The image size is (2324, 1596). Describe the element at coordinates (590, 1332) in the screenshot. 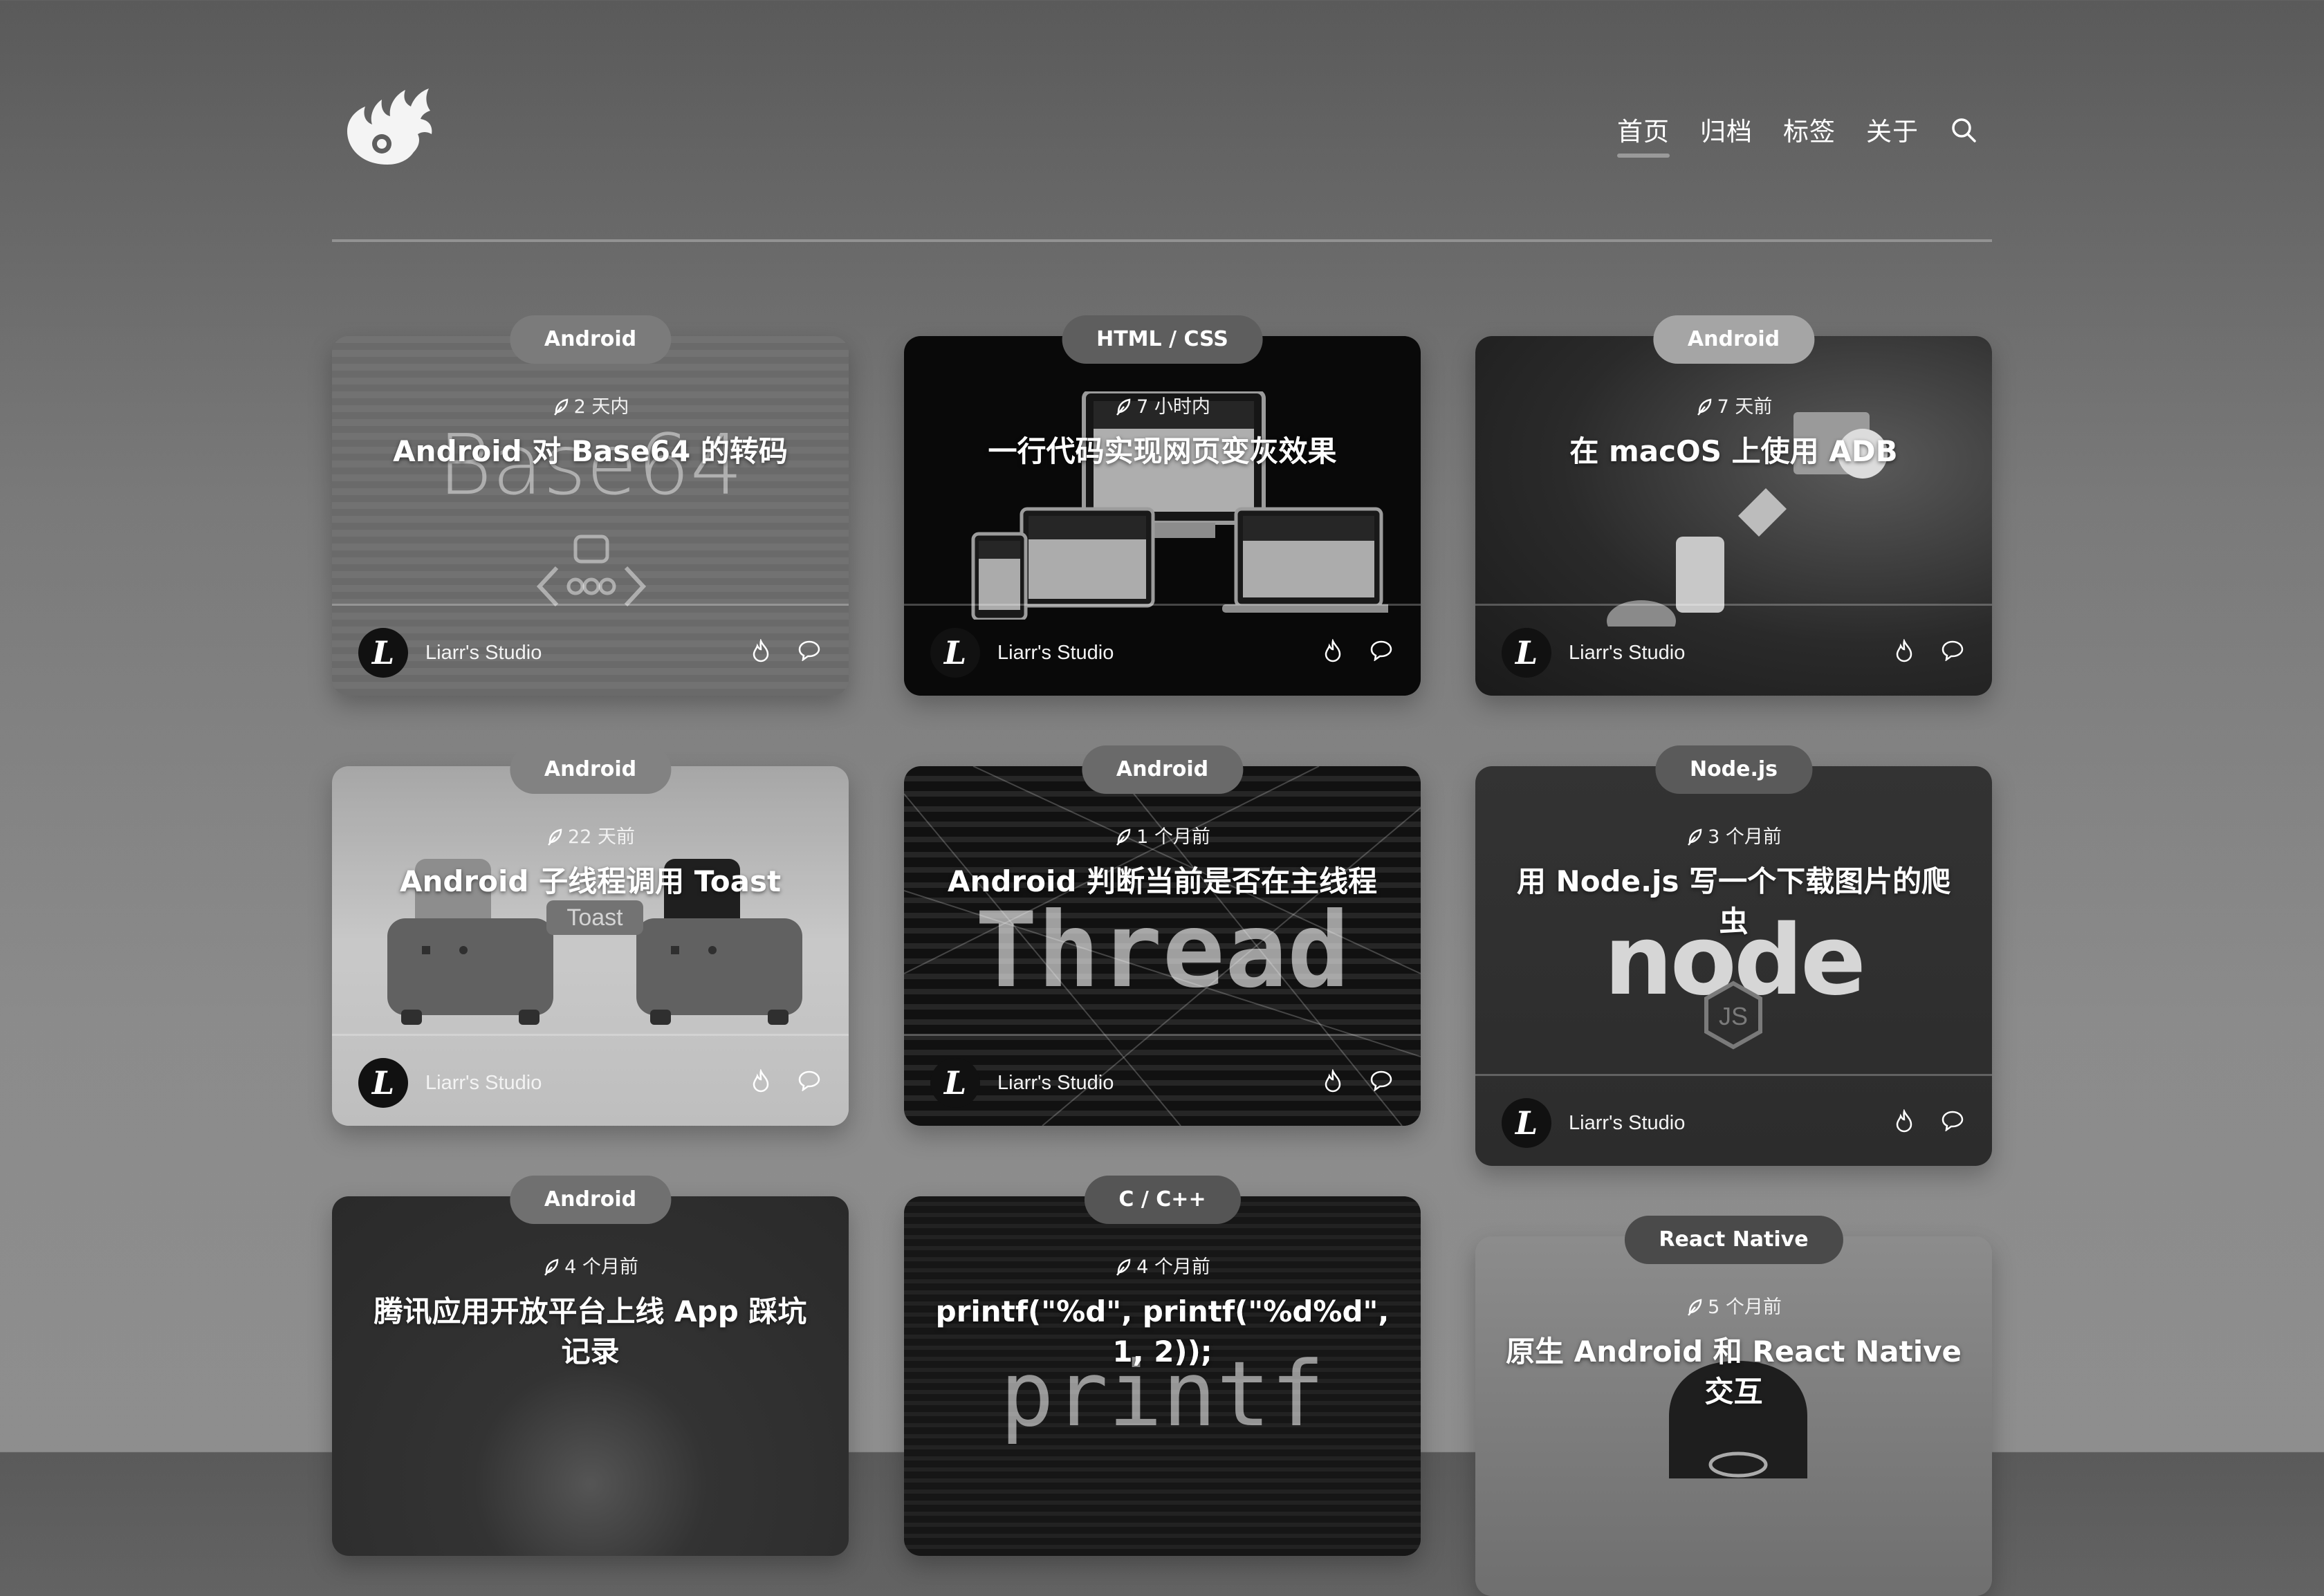

I see `post-title: 腾讯应用开放平台上线 App 踩坑记录` at that location.